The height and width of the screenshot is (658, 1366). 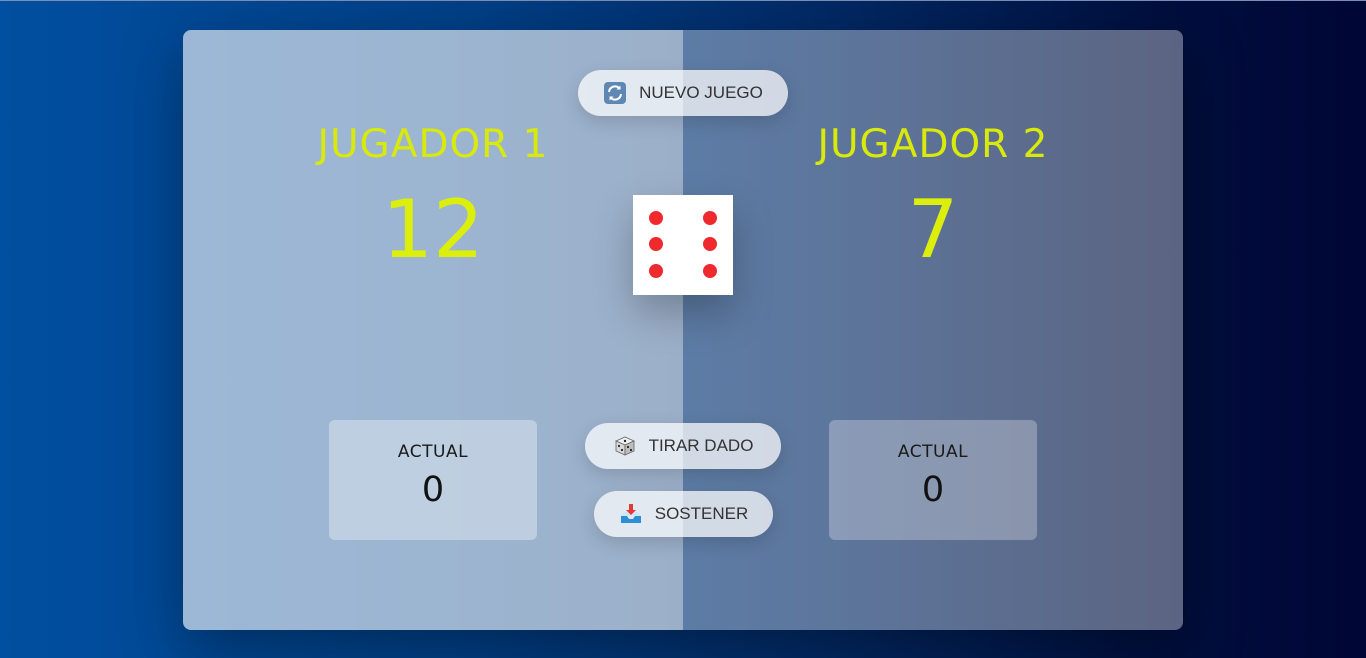 I want to click on new-game-label: NUEVO JUEGO, so click(x=701, y=92).